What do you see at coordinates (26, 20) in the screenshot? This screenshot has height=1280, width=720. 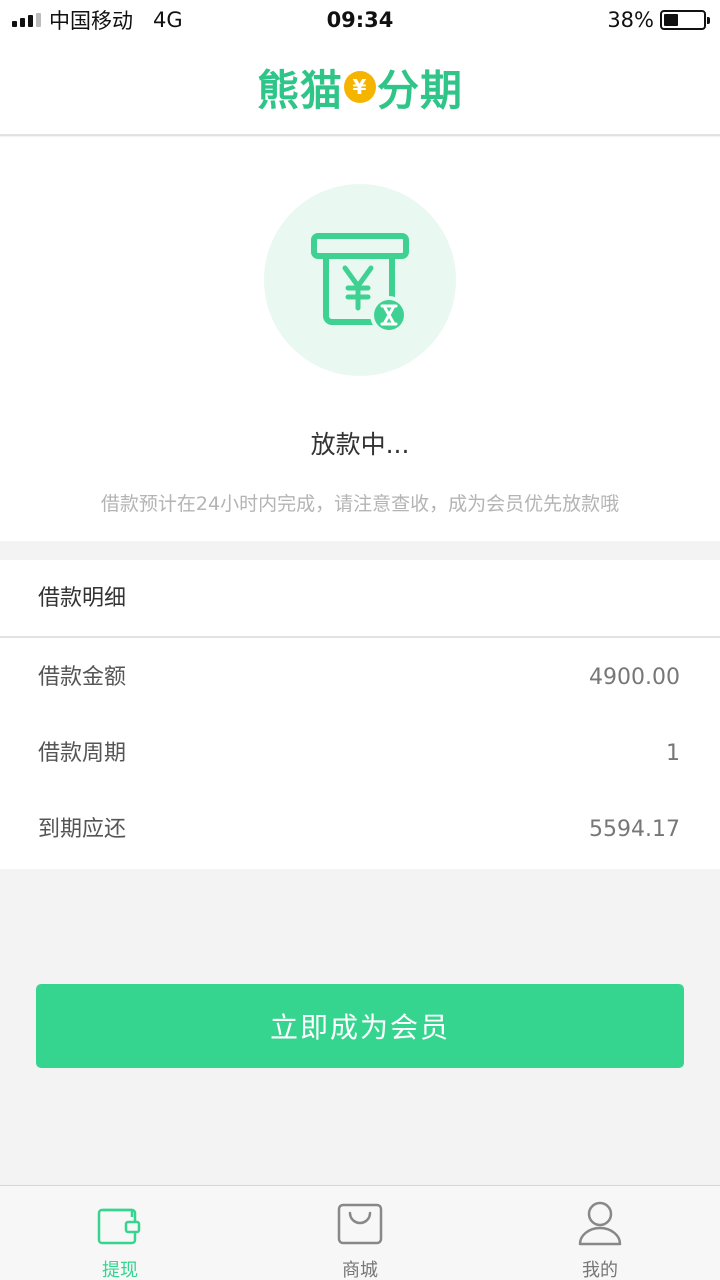 I see `signal-icon` at bounding box center [26, 20].